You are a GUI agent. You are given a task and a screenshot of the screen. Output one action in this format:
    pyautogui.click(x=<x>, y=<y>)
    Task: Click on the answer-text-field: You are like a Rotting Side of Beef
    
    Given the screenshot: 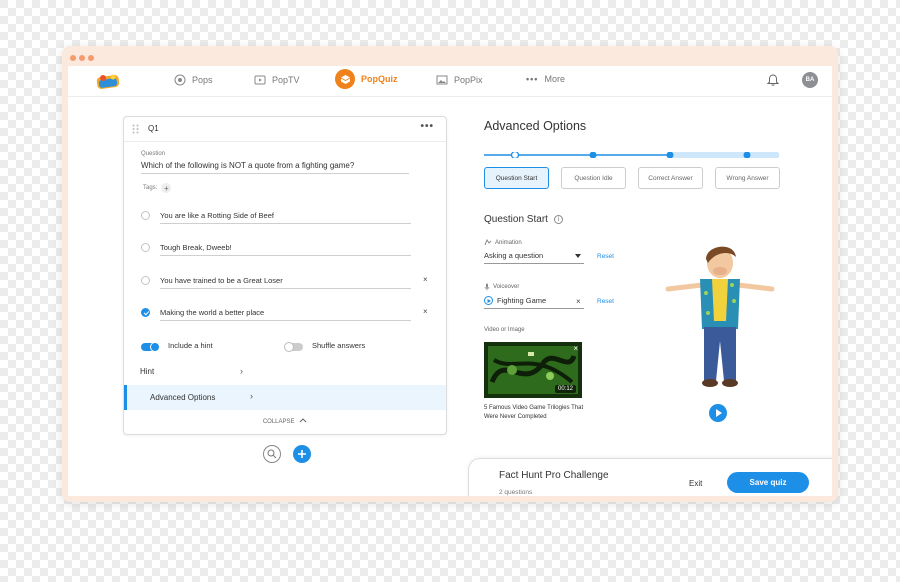 What is the action you would take?
    pyautogui.click(x=285, y=217)
    